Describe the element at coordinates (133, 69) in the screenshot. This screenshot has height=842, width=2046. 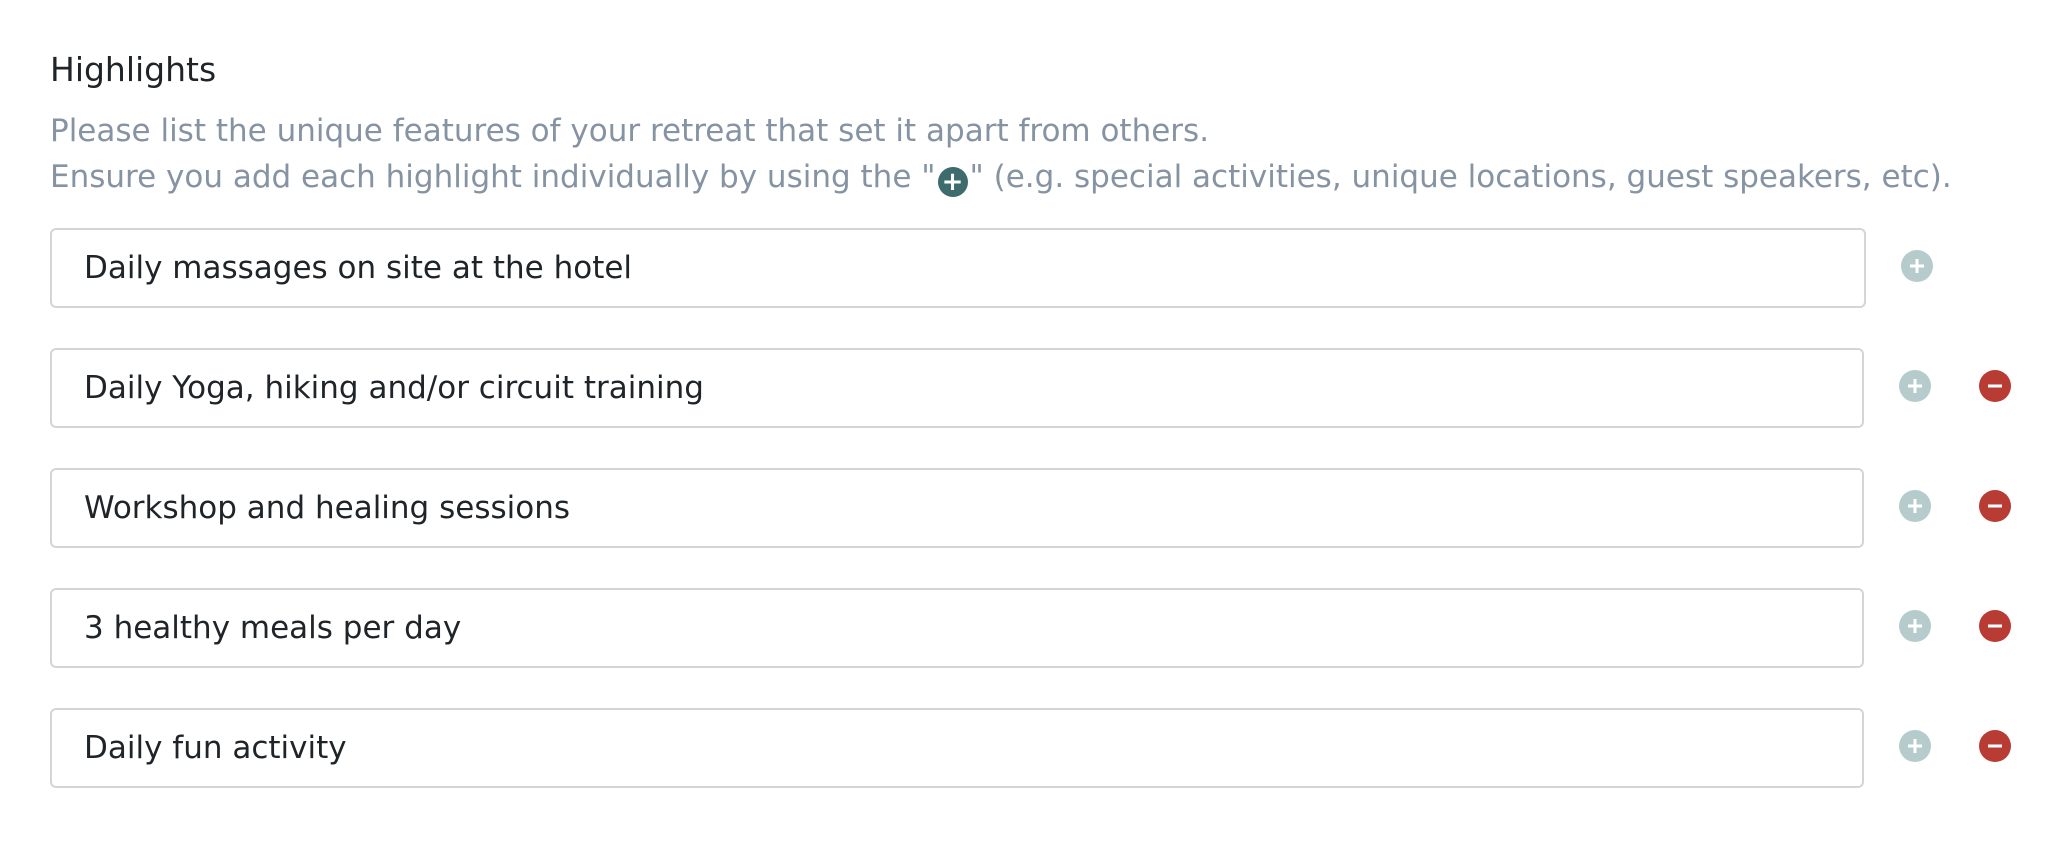
I see `section-title: Highlights` at that location.